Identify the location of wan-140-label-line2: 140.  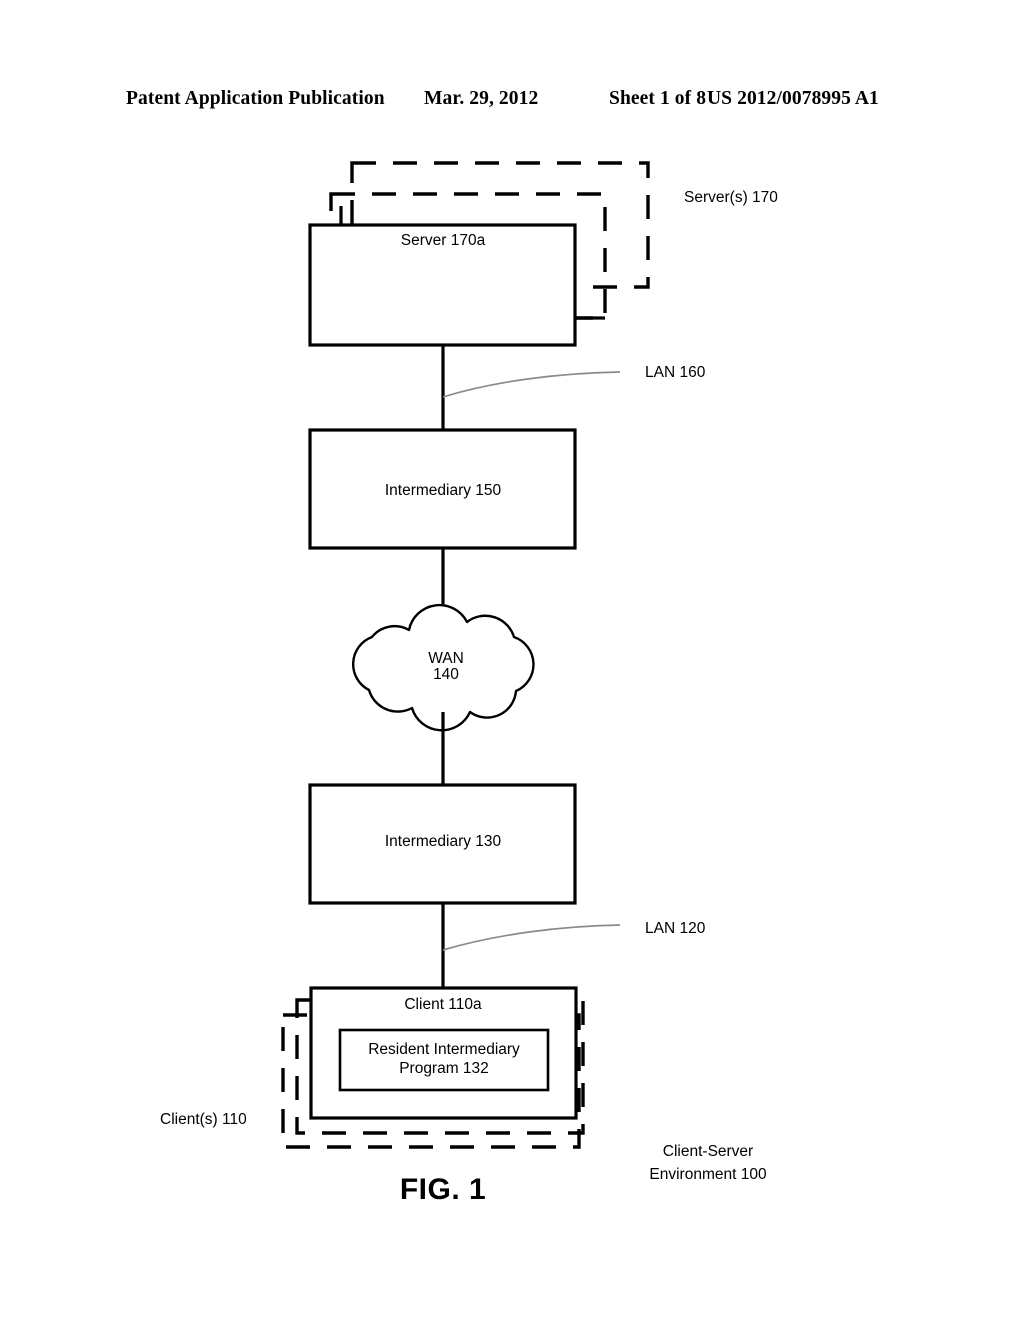
(446, 674).